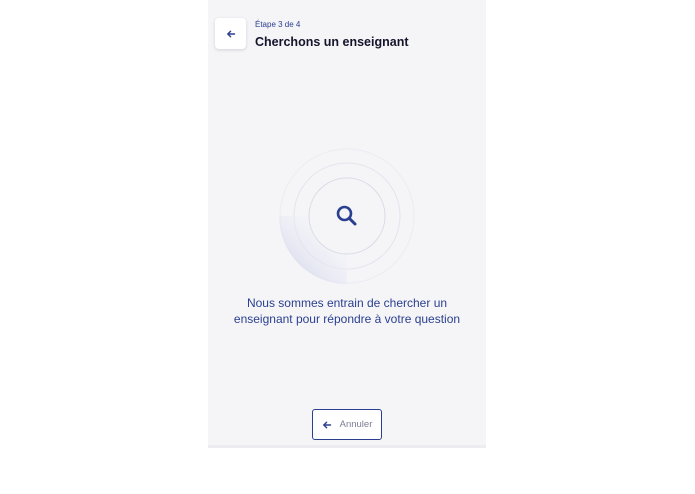 The width and height of the screenshot is (695, 494). What do you see at coordinates (332, 42) in the screenshot?
I see `page-title: Cherchons un enseignant` at bounding box center [332, 42].